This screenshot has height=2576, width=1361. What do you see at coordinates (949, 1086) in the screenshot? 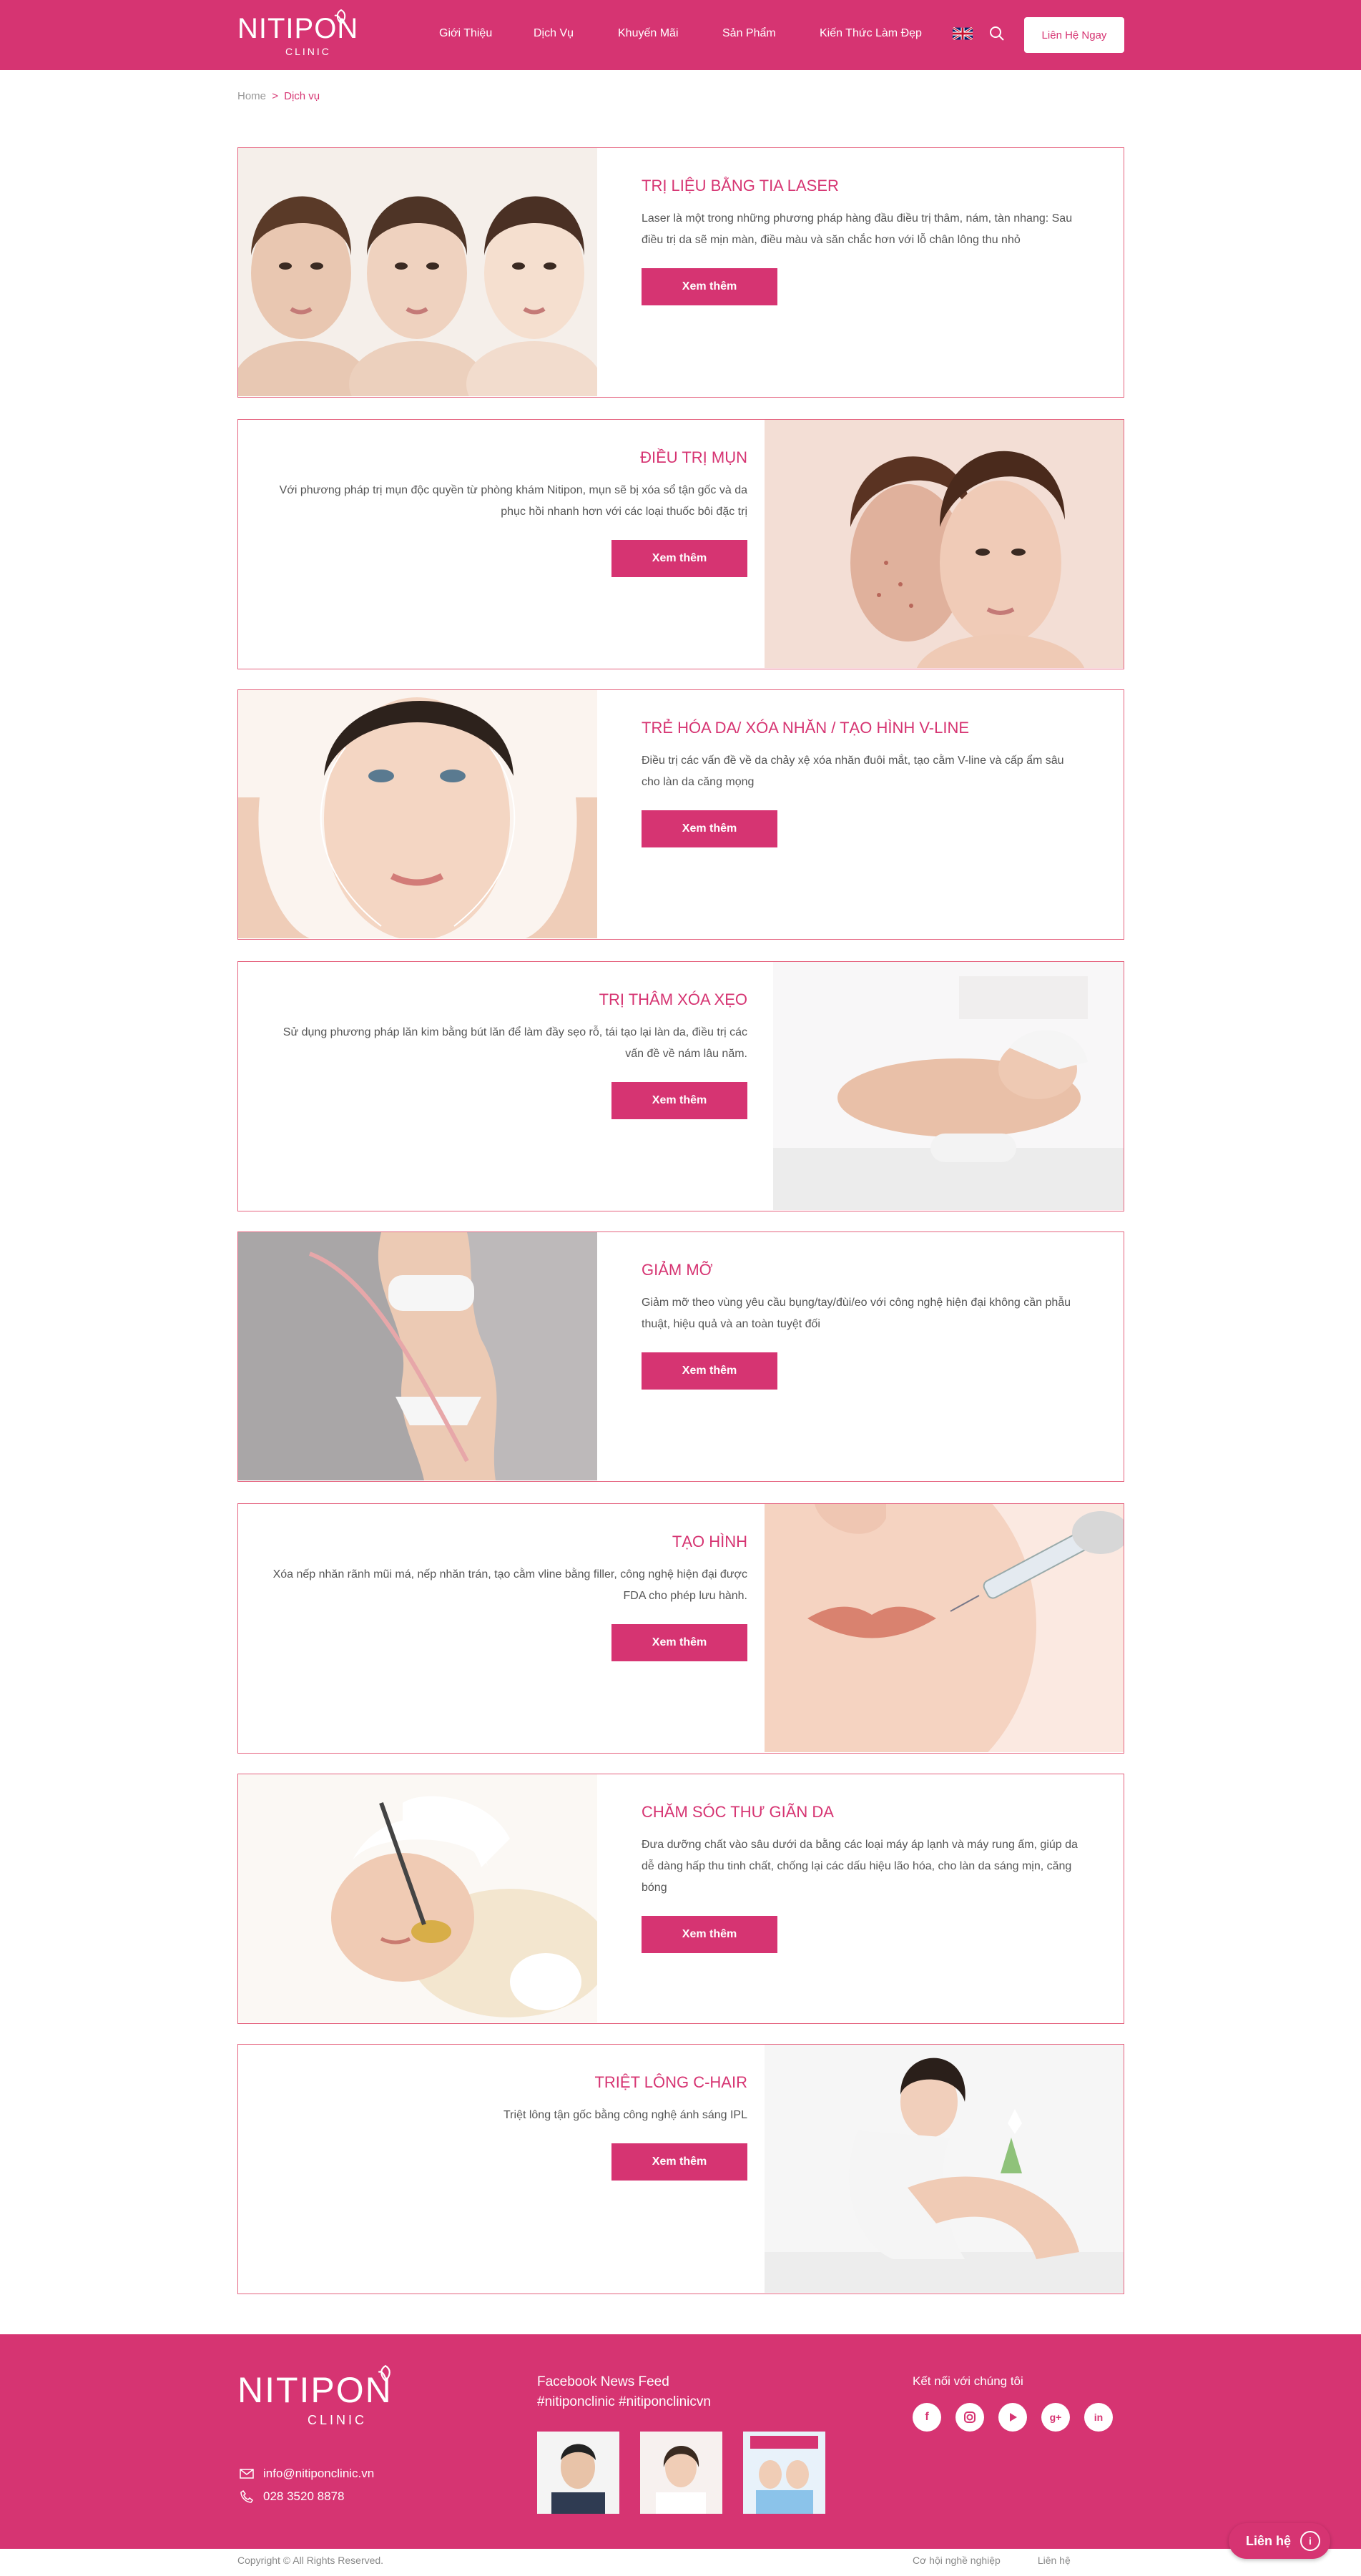
I see `service-image-scar` at bounding box center [949, 1086].